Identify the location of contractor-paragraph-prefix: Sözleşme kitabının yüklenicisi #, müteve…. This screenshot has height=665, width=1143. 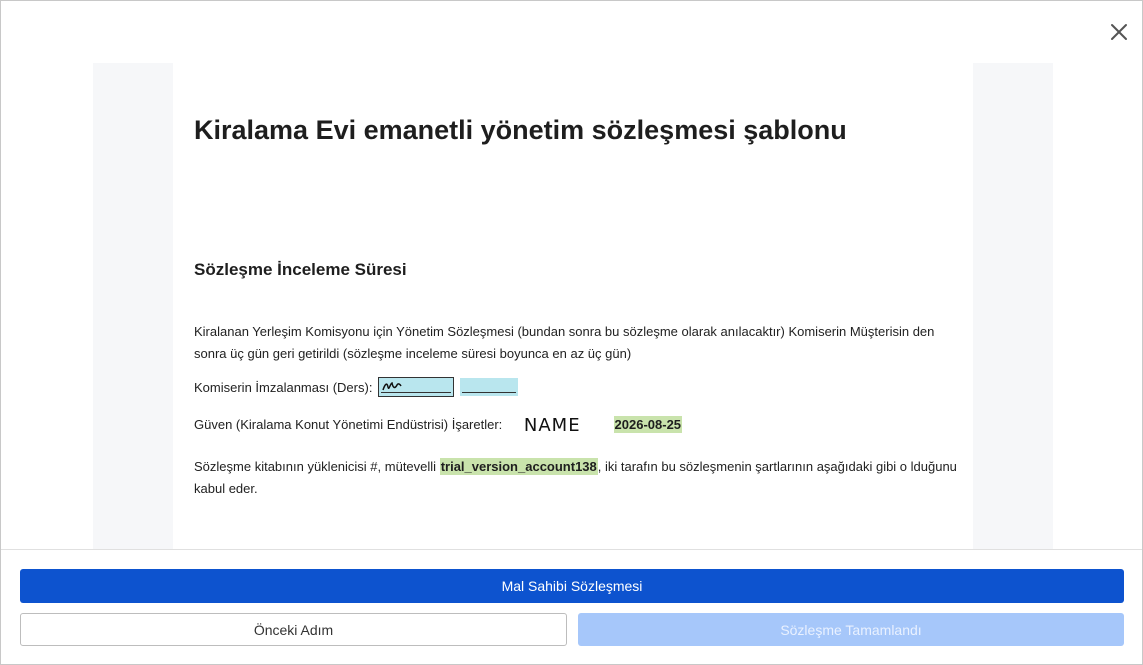
(315, 466).